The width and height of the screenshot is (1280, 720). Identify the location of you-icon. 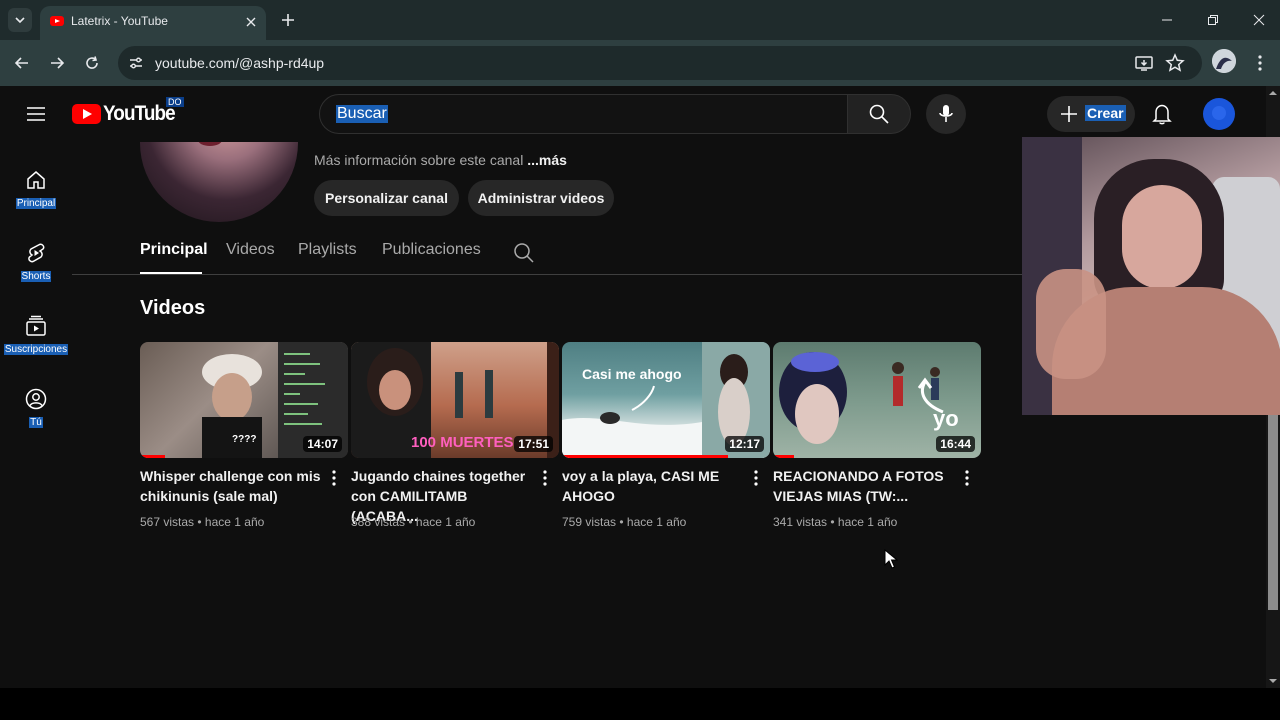
(36, 399).